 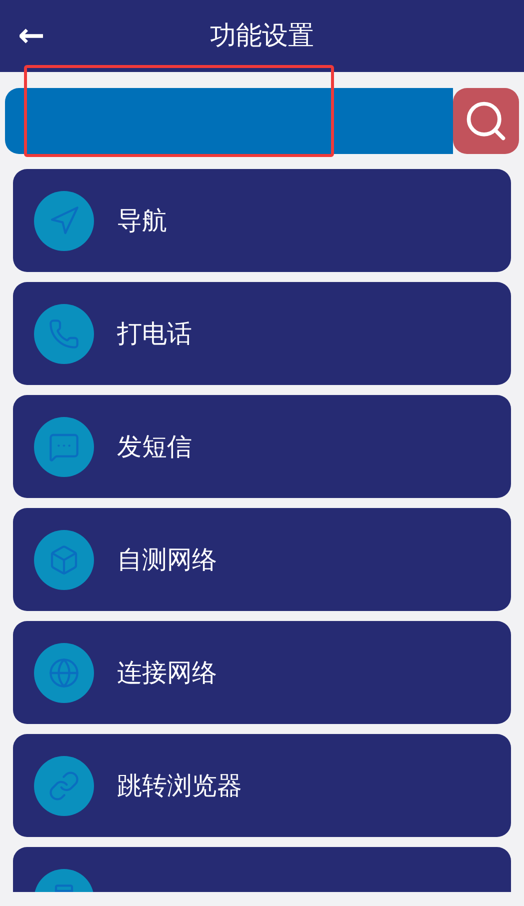 What do you see at coordinates (179, 786) in the screenshot?
I see `menu-label: 跳转浏览器` at bounding box center [179, 786].